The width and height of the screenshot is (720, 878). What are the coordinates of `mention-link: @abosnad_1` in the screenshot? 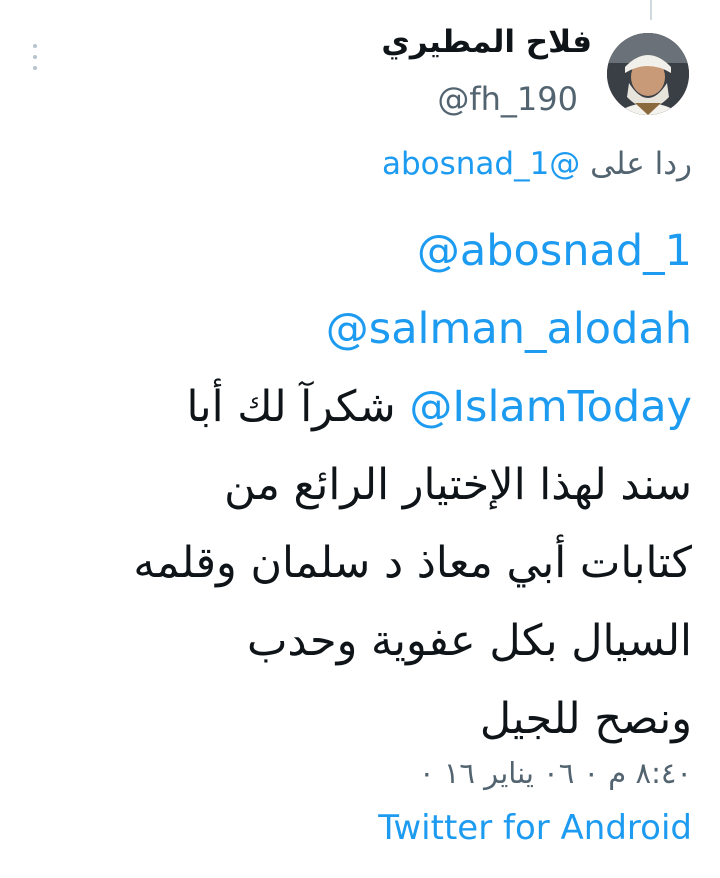 It's located at (554, 251).